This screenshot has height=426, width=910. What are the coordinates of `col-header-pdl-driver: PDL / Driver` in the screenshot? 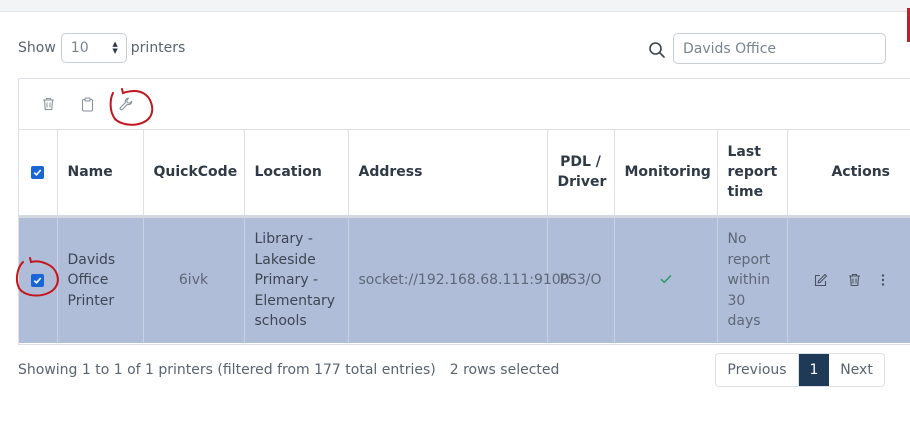 It's located at (581, 174).